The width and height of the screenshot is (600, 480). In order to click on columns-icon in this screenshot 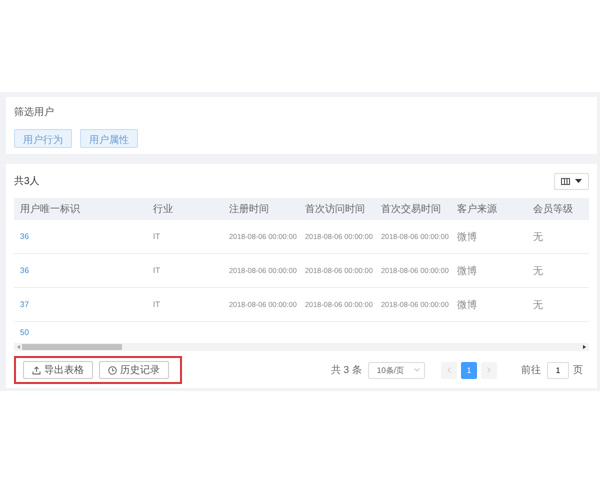, I will do `click(565, 181)`.